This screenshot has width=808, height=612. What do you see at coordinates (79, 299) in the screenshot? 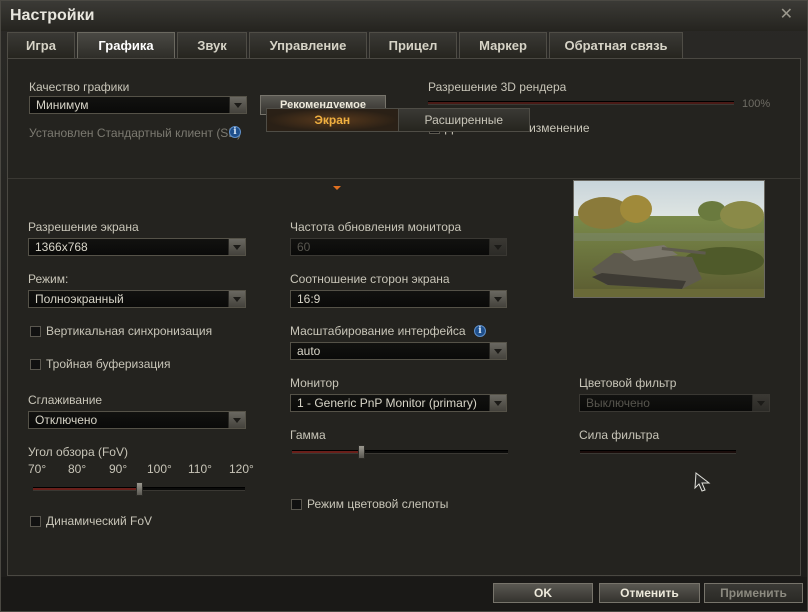
I see `mode-value: Полноэкранный` at bounding box center [79, 299].